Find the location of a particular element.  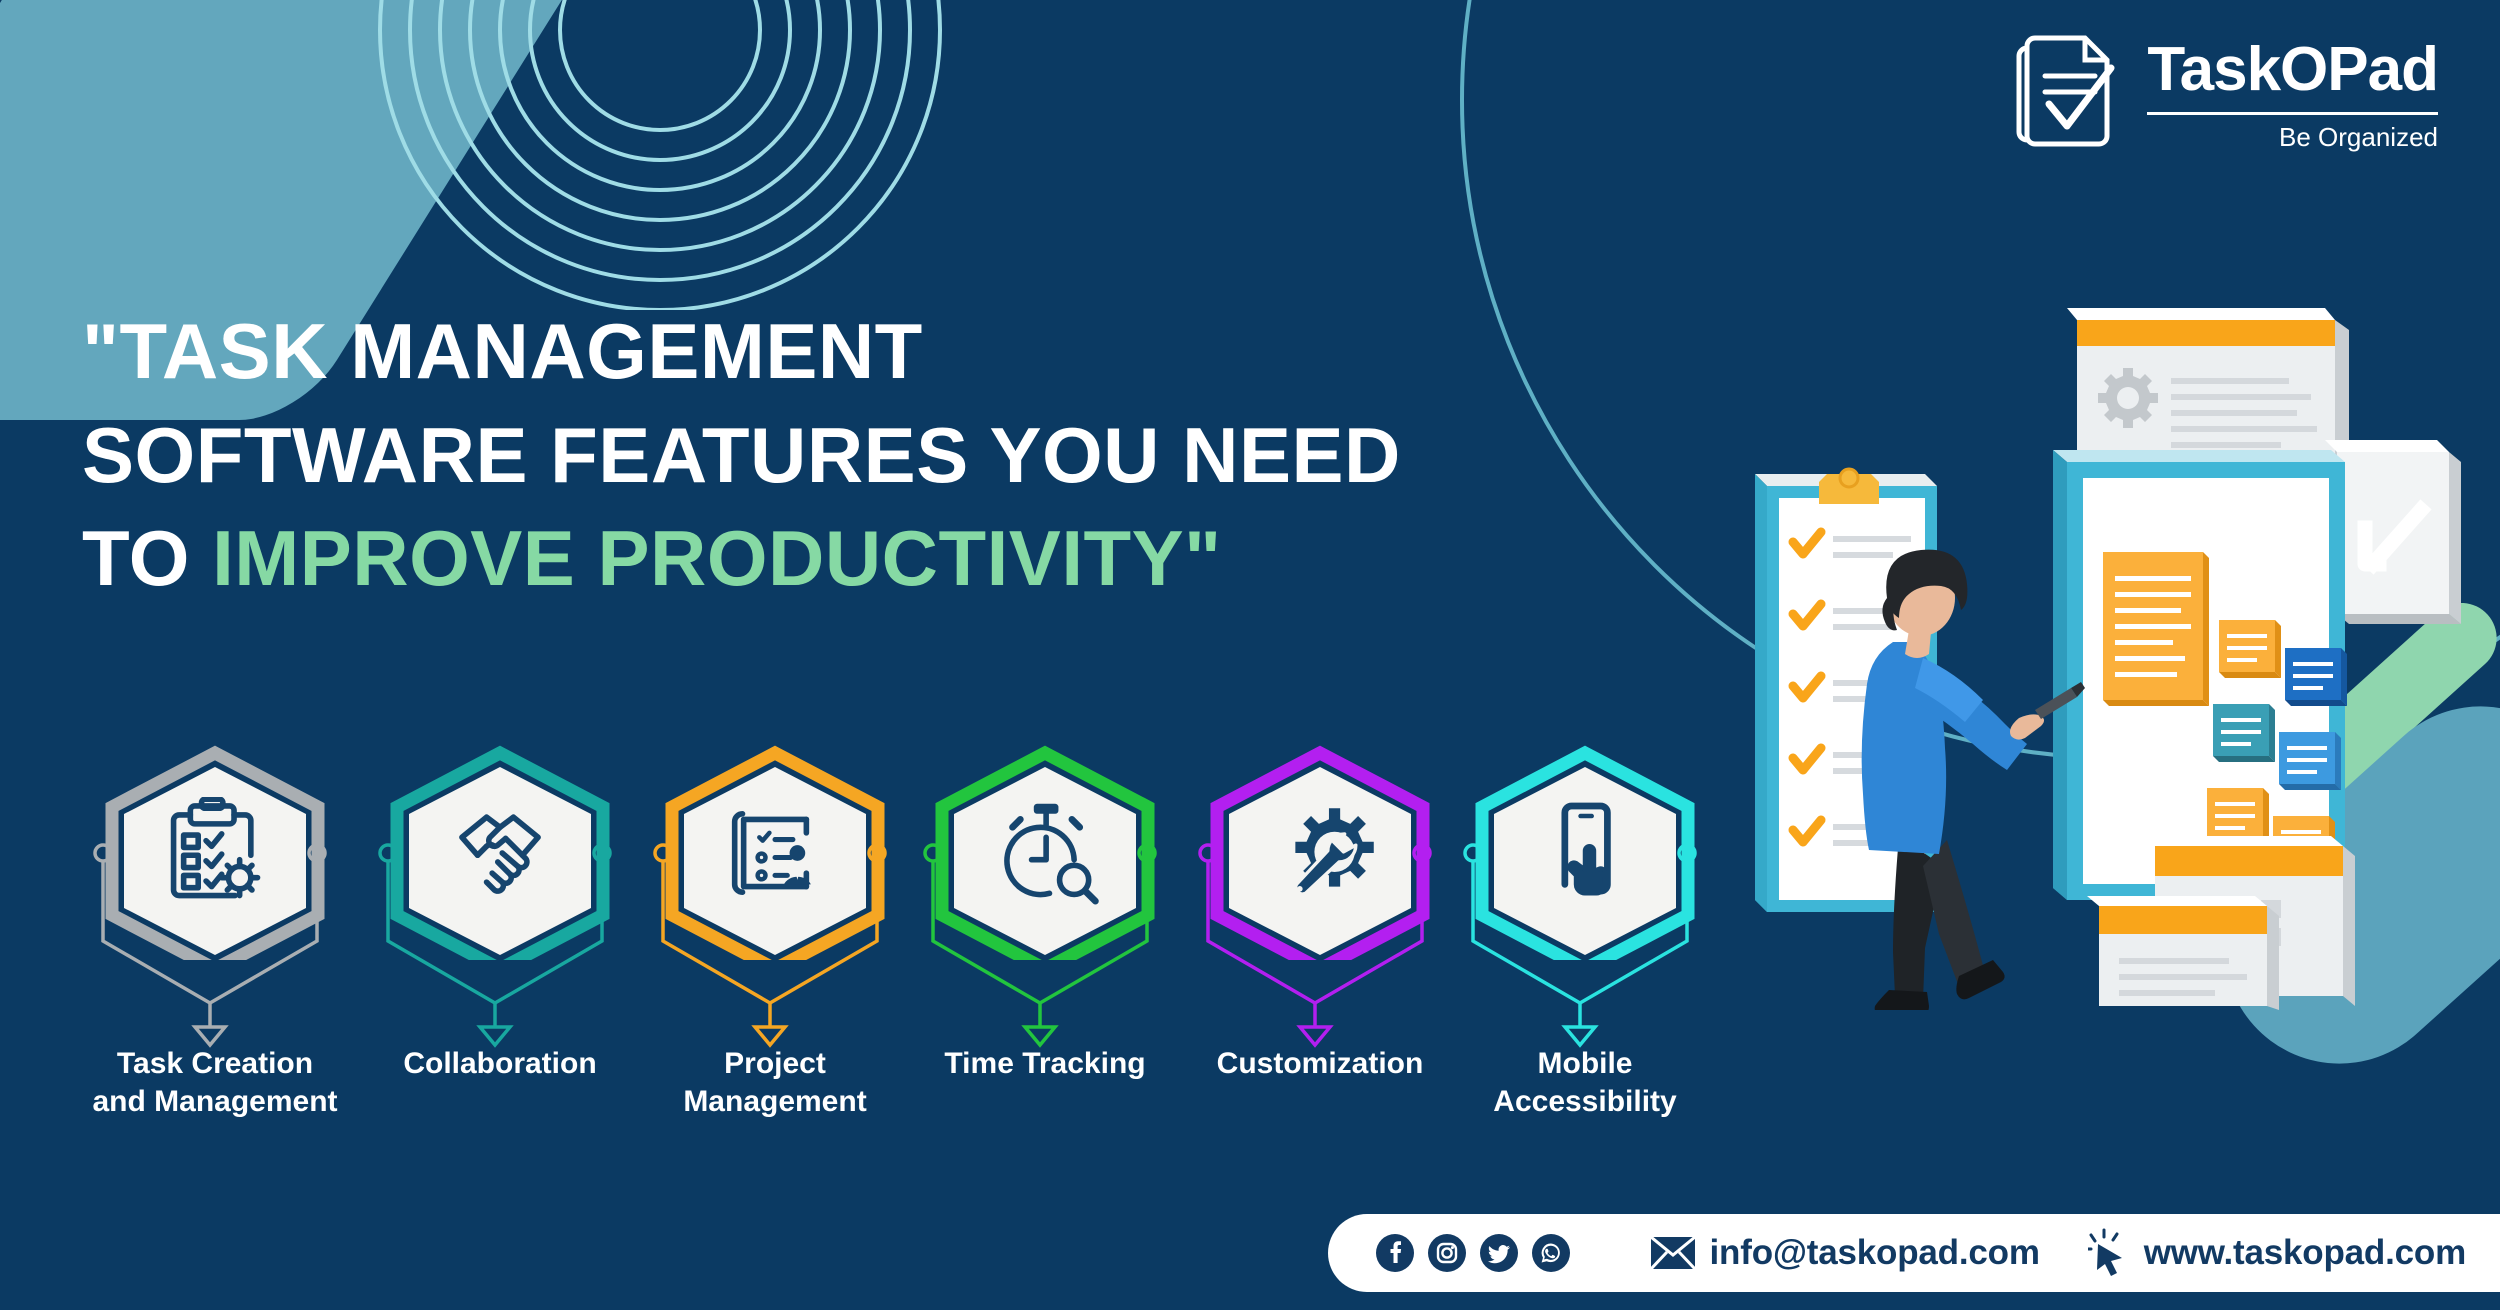

logo-brand-text: TaskOPad is located at coordinates (2293, 69).